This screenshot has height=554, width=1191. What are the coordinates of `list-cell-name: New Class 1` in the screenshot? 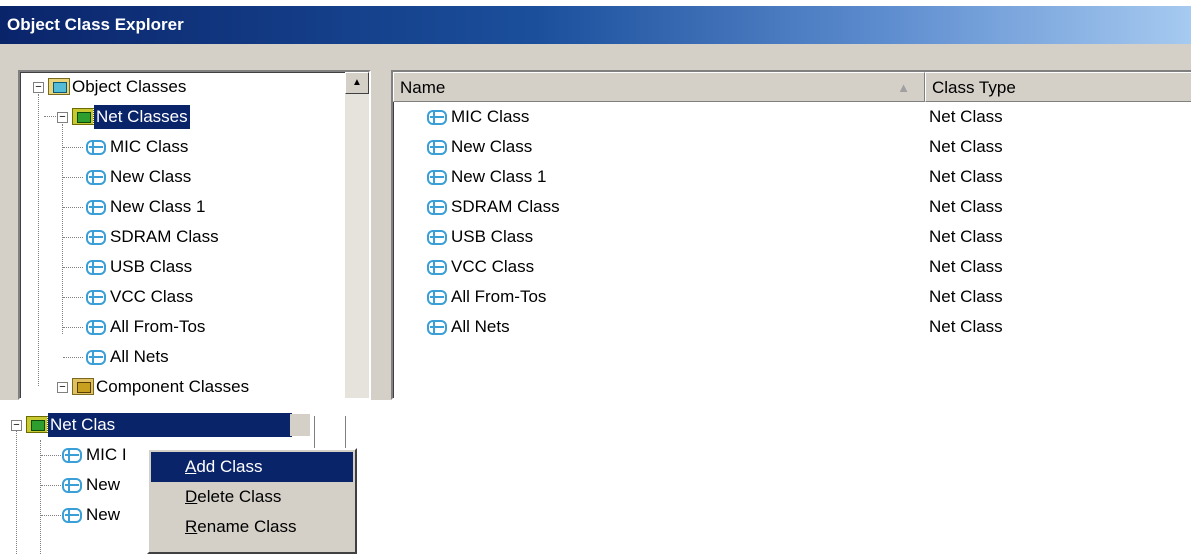 It's located at (499, 176).